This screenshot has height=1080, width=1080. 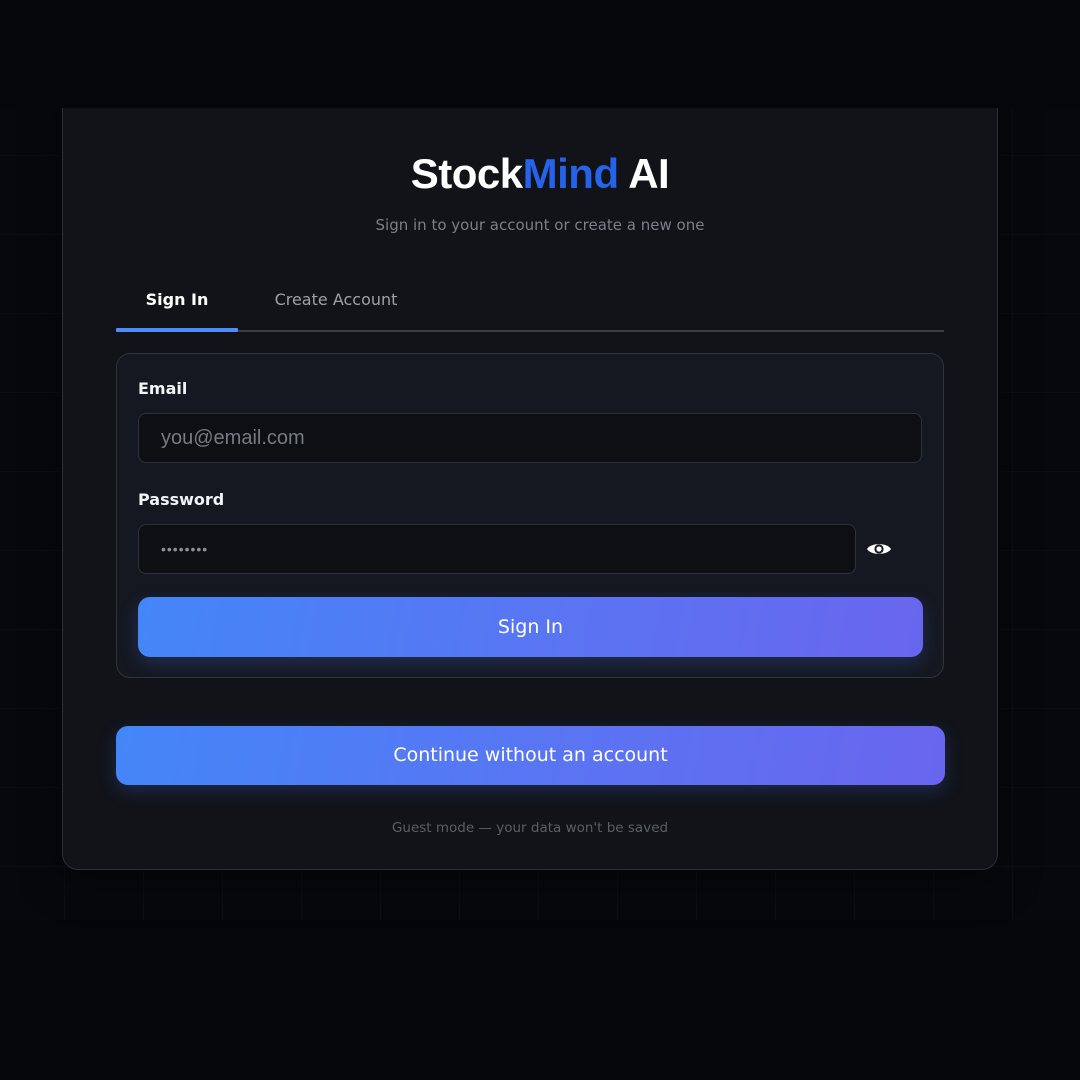 What do you see at coordinates (570, 173) in the screenshot?
I see `logo-text-mind: Mind` at bounding box center [570, 173].